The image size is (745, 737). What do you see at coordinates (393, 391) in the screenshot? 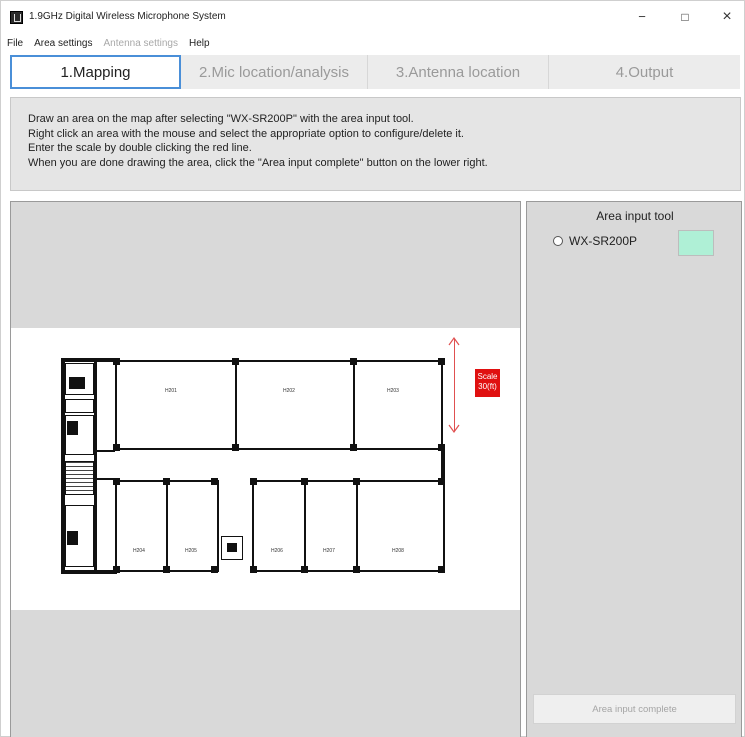
I see `room-label: H203` at bounding box center [393, 391].